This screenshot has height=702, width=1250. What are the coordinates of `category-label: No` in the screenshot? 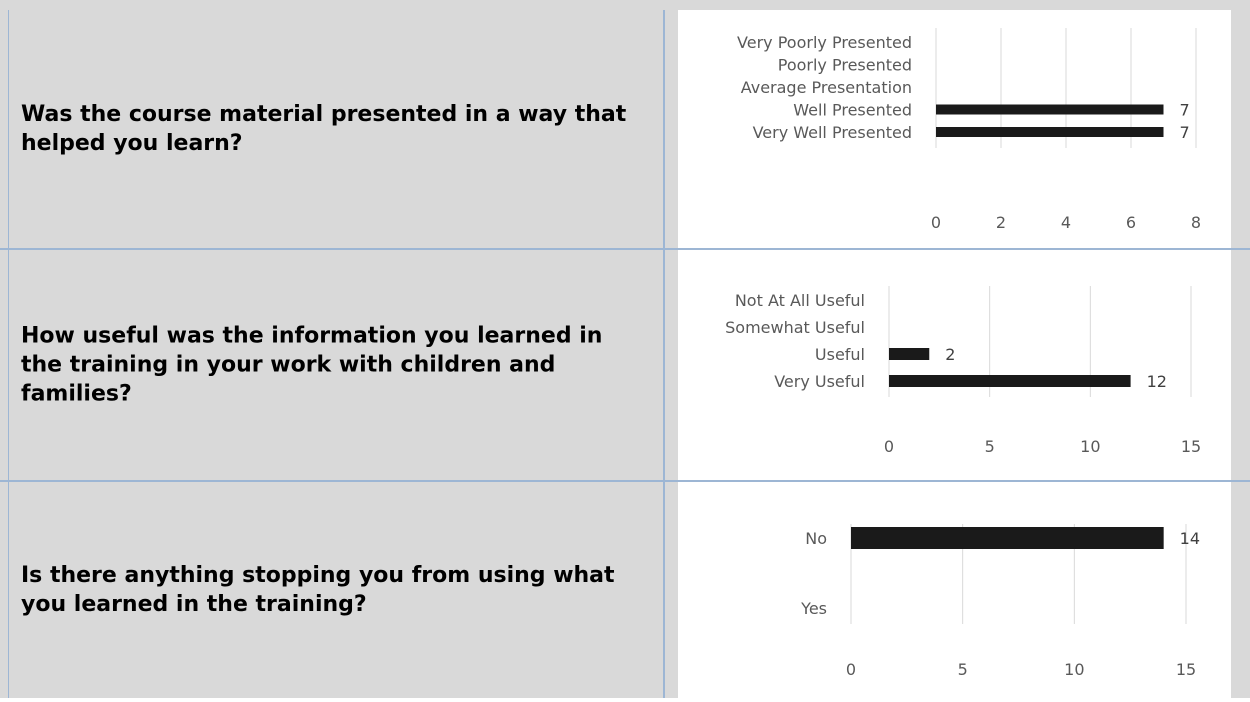 It's located at (816, 538).